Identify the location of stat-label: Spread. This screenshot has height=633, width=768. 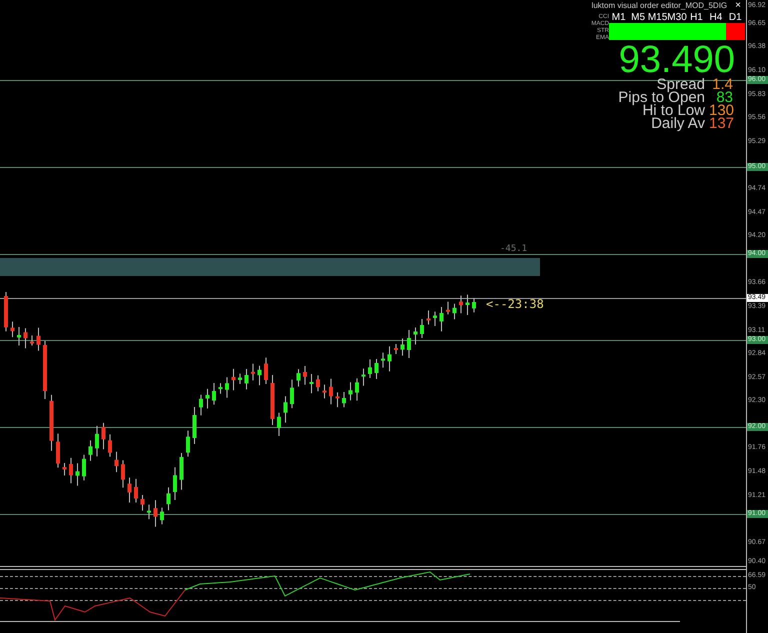
(680, 84).